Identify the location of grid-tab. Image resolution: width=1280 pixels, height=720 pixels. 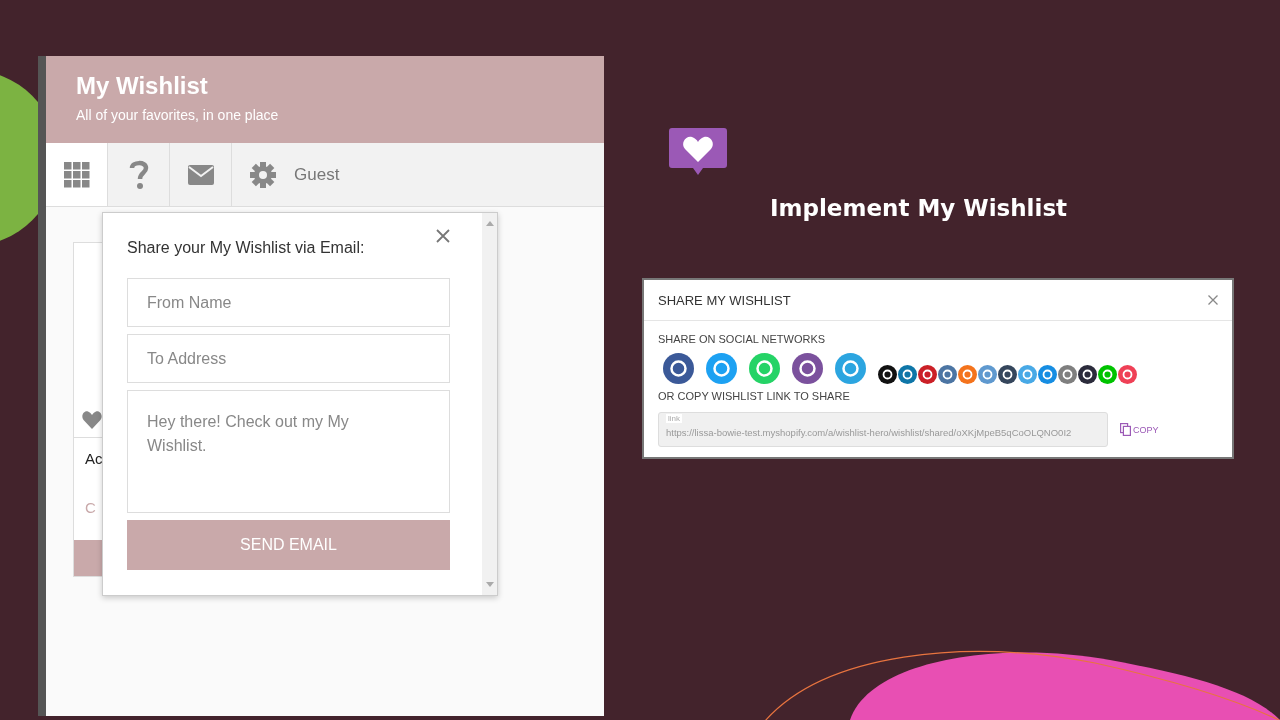
(77, 174).